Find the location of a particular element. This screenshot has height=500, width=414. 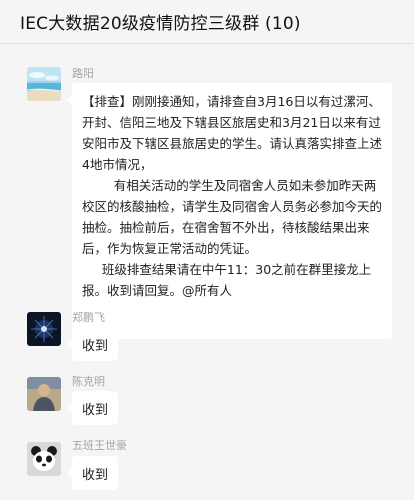

message-paragraph: 班级排查结果请在中午11：30之前在群里接龙上报。收到请回复。@所有人 is located at coordinates (227, 280).